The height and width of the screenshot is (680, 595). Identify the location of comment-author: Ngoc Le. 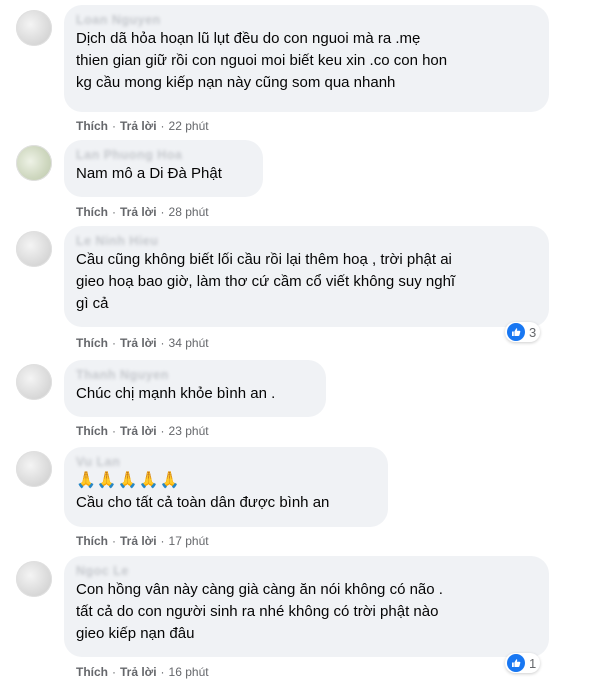
(306, 571).